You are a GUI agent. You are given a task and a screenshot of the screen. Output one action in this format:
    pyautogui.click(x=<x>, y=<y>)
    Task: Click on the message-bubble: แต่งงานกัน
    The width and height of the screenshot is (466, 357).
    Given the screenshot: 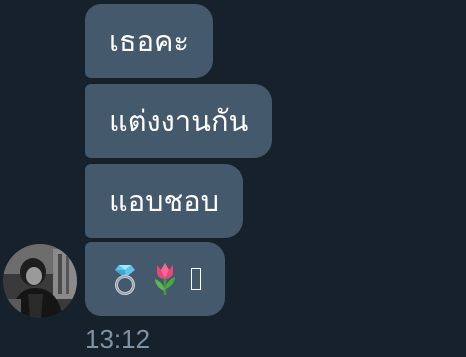 What is the action you would take?
    pyautogui.click(x=179, y=121)
    